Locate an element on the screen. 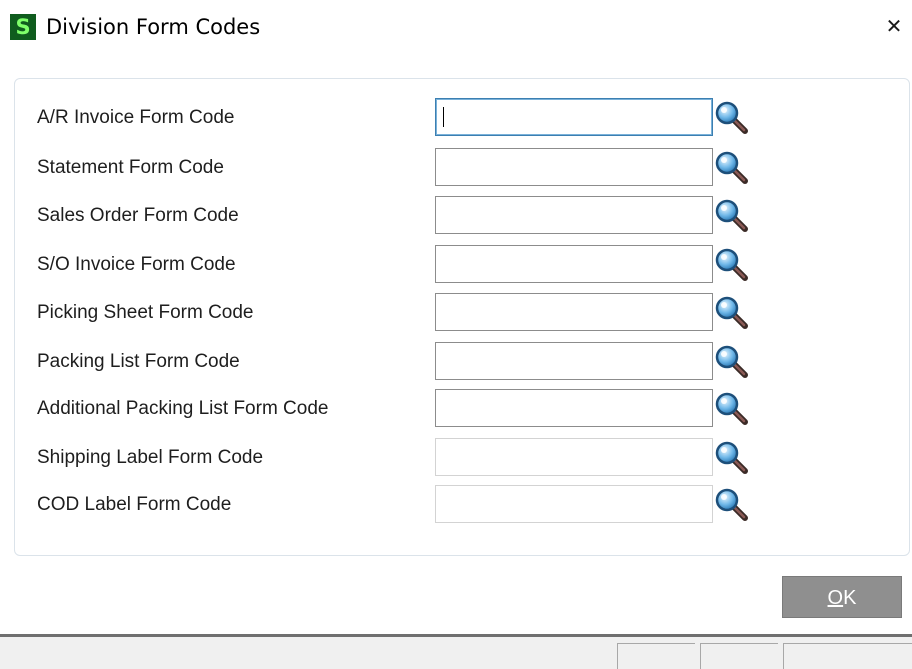 The height and width of the screenshot is (669, 912). form-row-ar-invoice: A/R Invoice Form Code is located at coordinates (462, 118).